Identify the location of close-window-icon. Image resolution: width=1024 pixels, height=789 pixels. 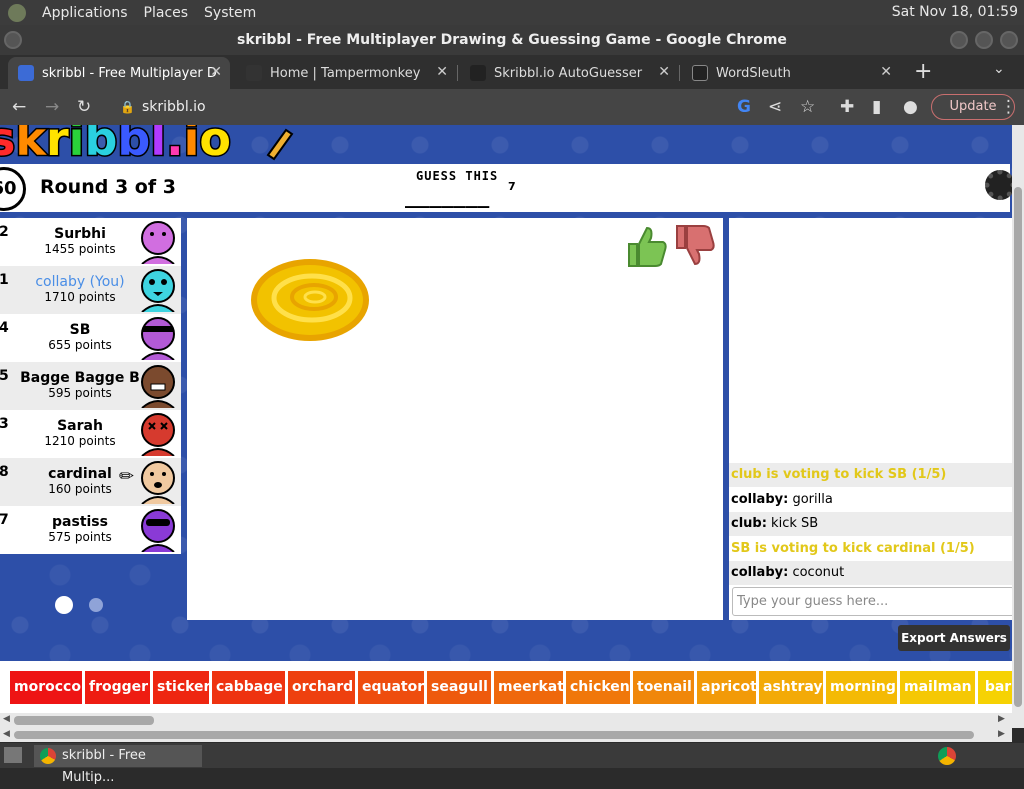
(1009, 40).